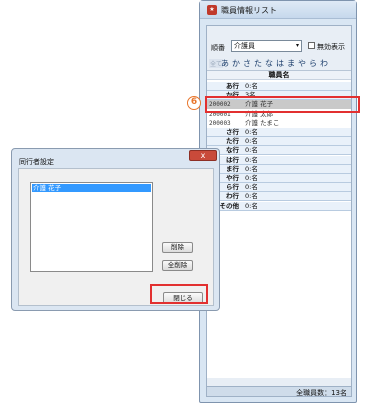 The image size is (370, 405). Describe the element at coordinates (232, 132) in the screenshot. I see `group-label: さ行` at that location.